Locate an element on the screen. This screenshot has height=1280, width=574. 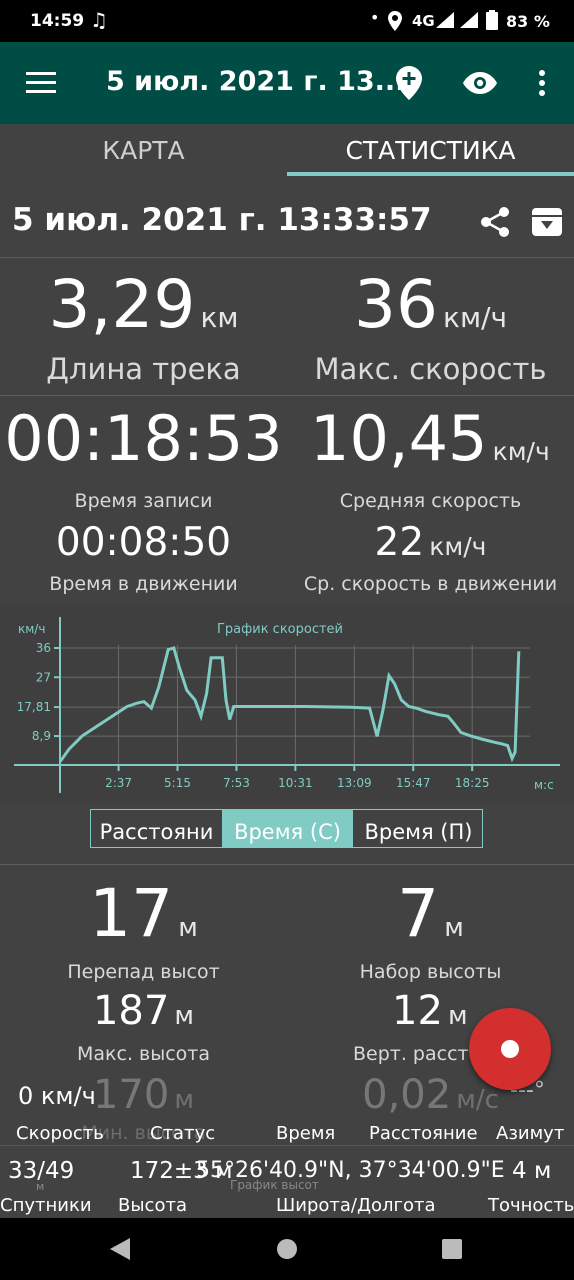
chart-xtick-label: 10:31 is located at coordinates (295, 783).